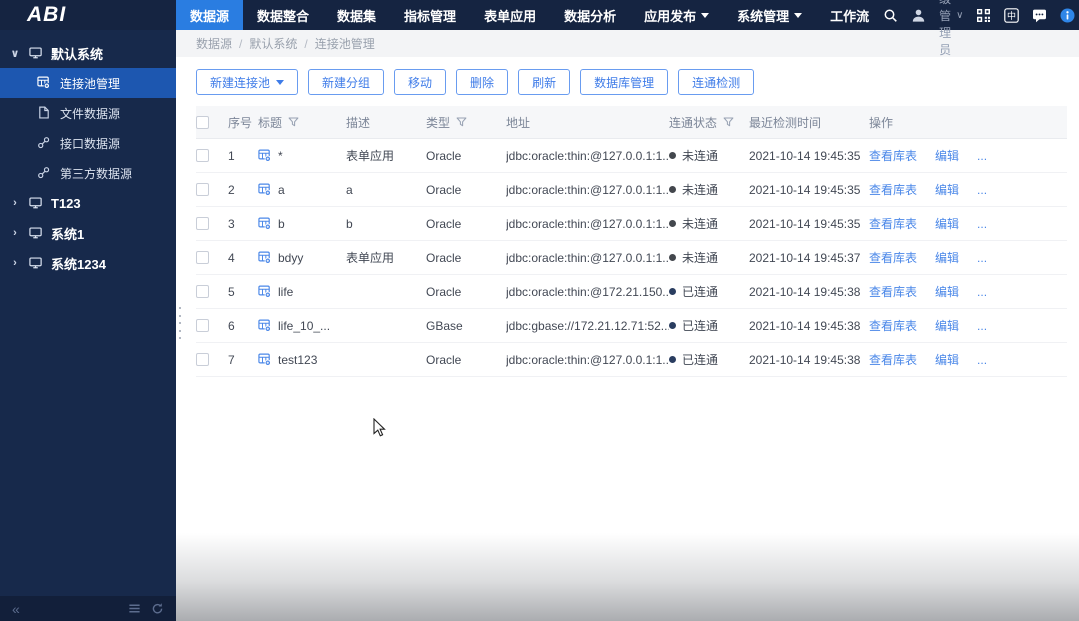 This screenshot has width=1079, height=621. I want to click on search-icon, so click(890, 15).